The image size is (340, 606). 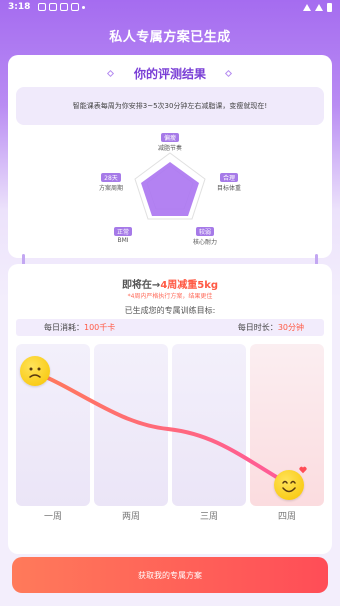 I want to click on happy-face-icon, so click(x=289, y=485).